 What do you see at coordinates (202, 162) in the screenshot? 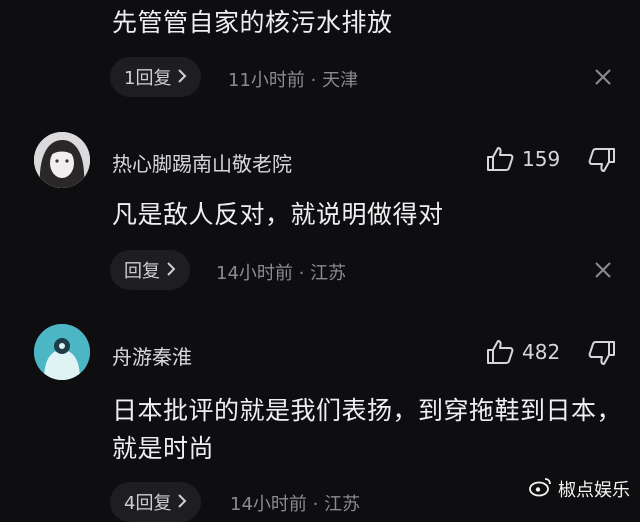
I see `username: 热心脚踢南山敬老院` at bounding box center [202, 162].